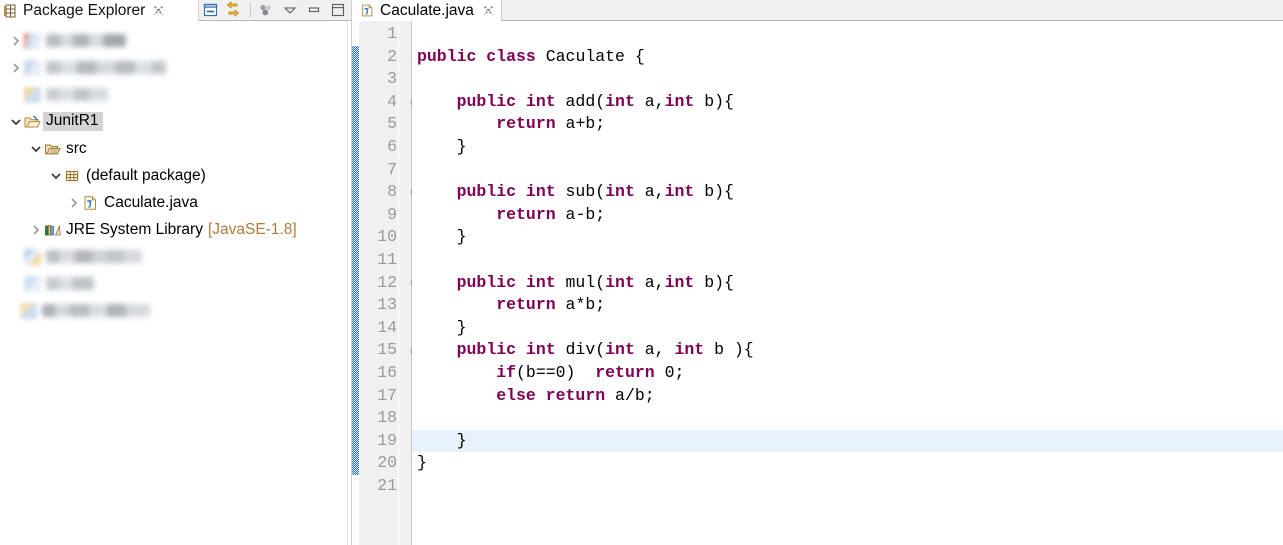 Image resolution: width=1283 pixels, height=545 pixels. What do you see at coordinates (235, 10) in the screenshot?
I see `link-with-editor-icon` at bounding box center [235, 10].